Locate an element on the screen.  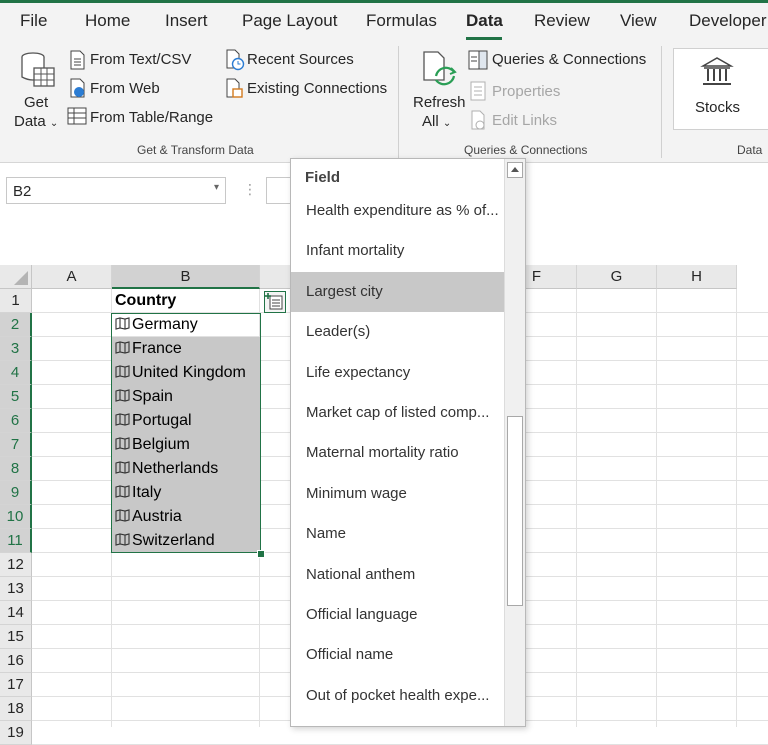
row-header-11: 11 is located at coordinates (16, 541).